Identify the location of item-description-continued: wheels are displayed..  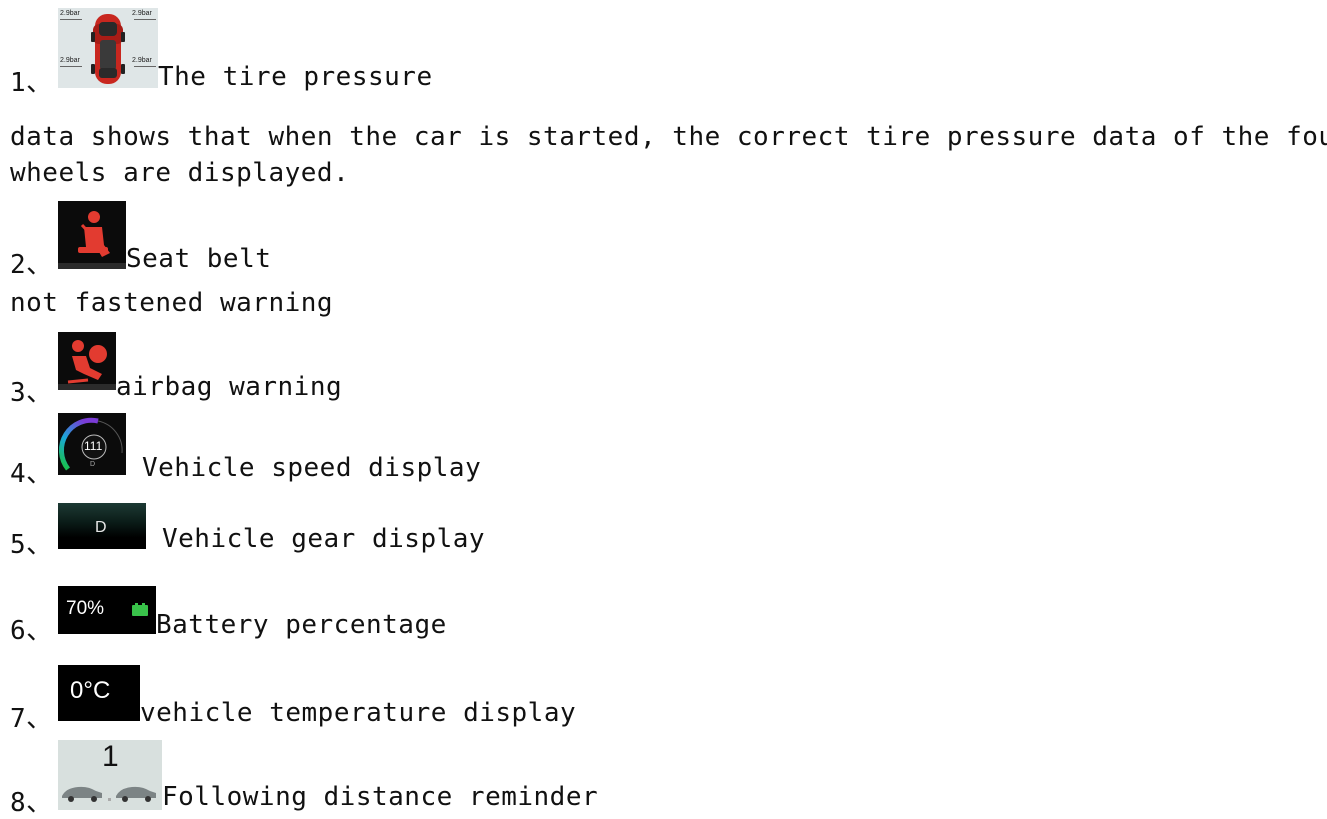
(180, 173).